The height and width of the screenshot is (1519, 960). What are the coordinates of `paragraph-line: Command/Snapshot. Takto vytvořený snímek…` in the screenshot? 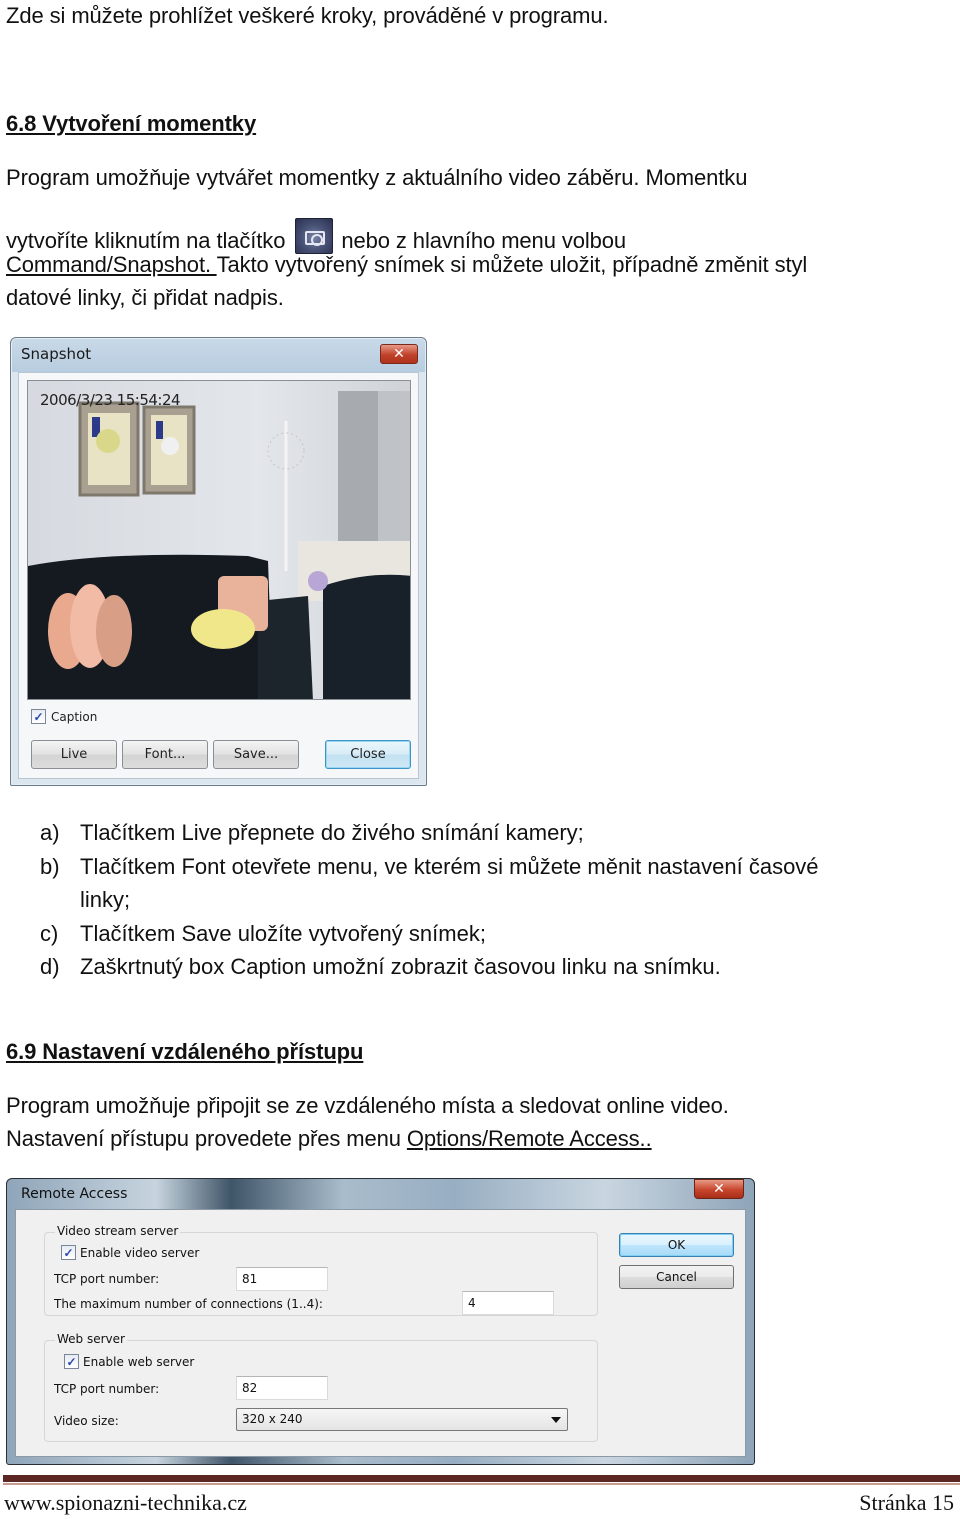 It's located at (406, 265).